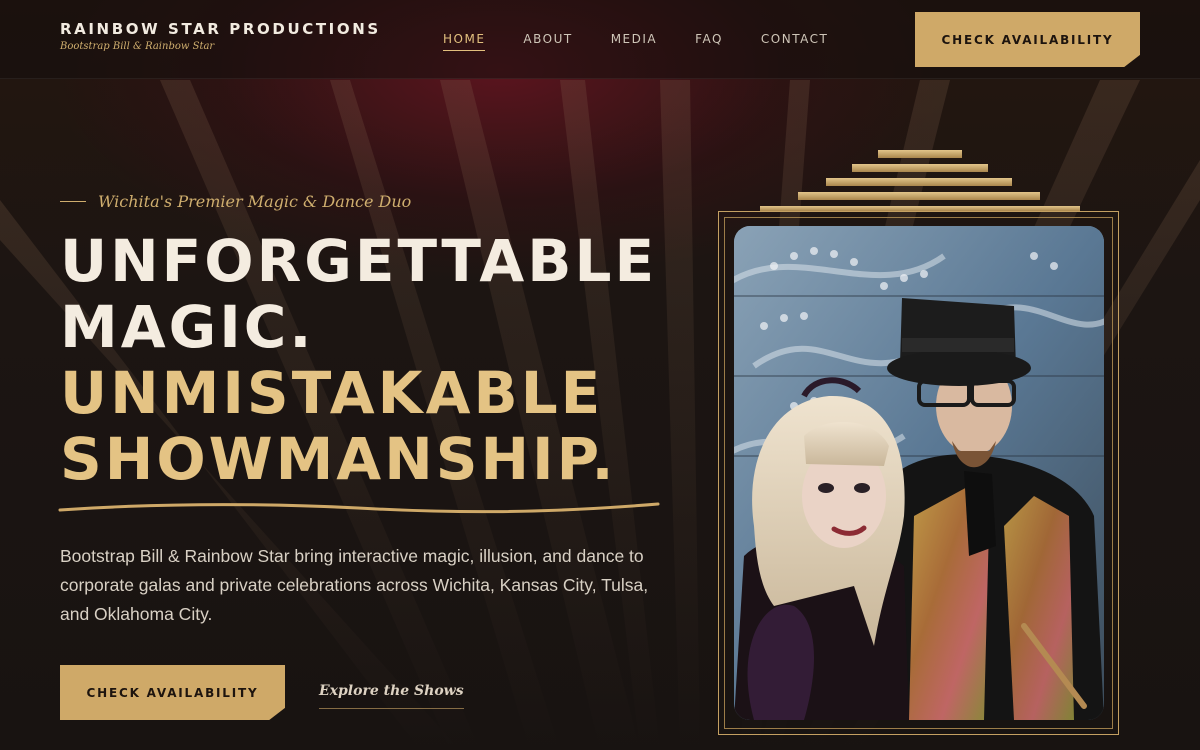 This screenshot has width=1200, height=750. I want to click on hero-tagline: Wichita's Premier Magic & Dance Duo, so click(235, 201).